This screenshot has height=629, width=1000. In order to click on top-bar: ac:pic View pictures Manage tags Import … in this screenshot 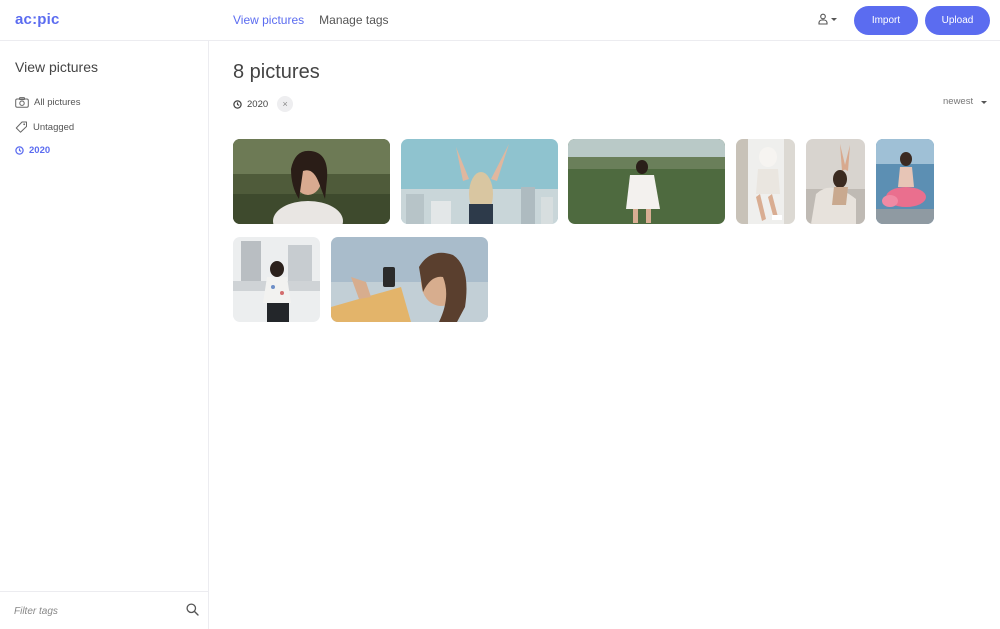, I will do `click(500, 20)`.